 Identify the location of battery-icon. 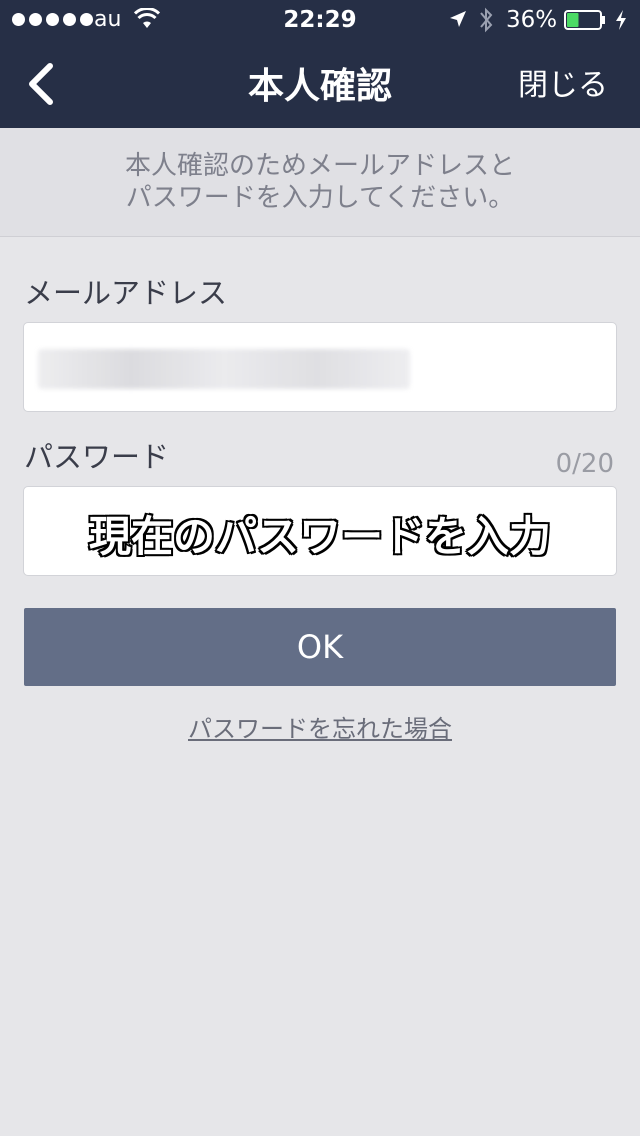
(584, 20).